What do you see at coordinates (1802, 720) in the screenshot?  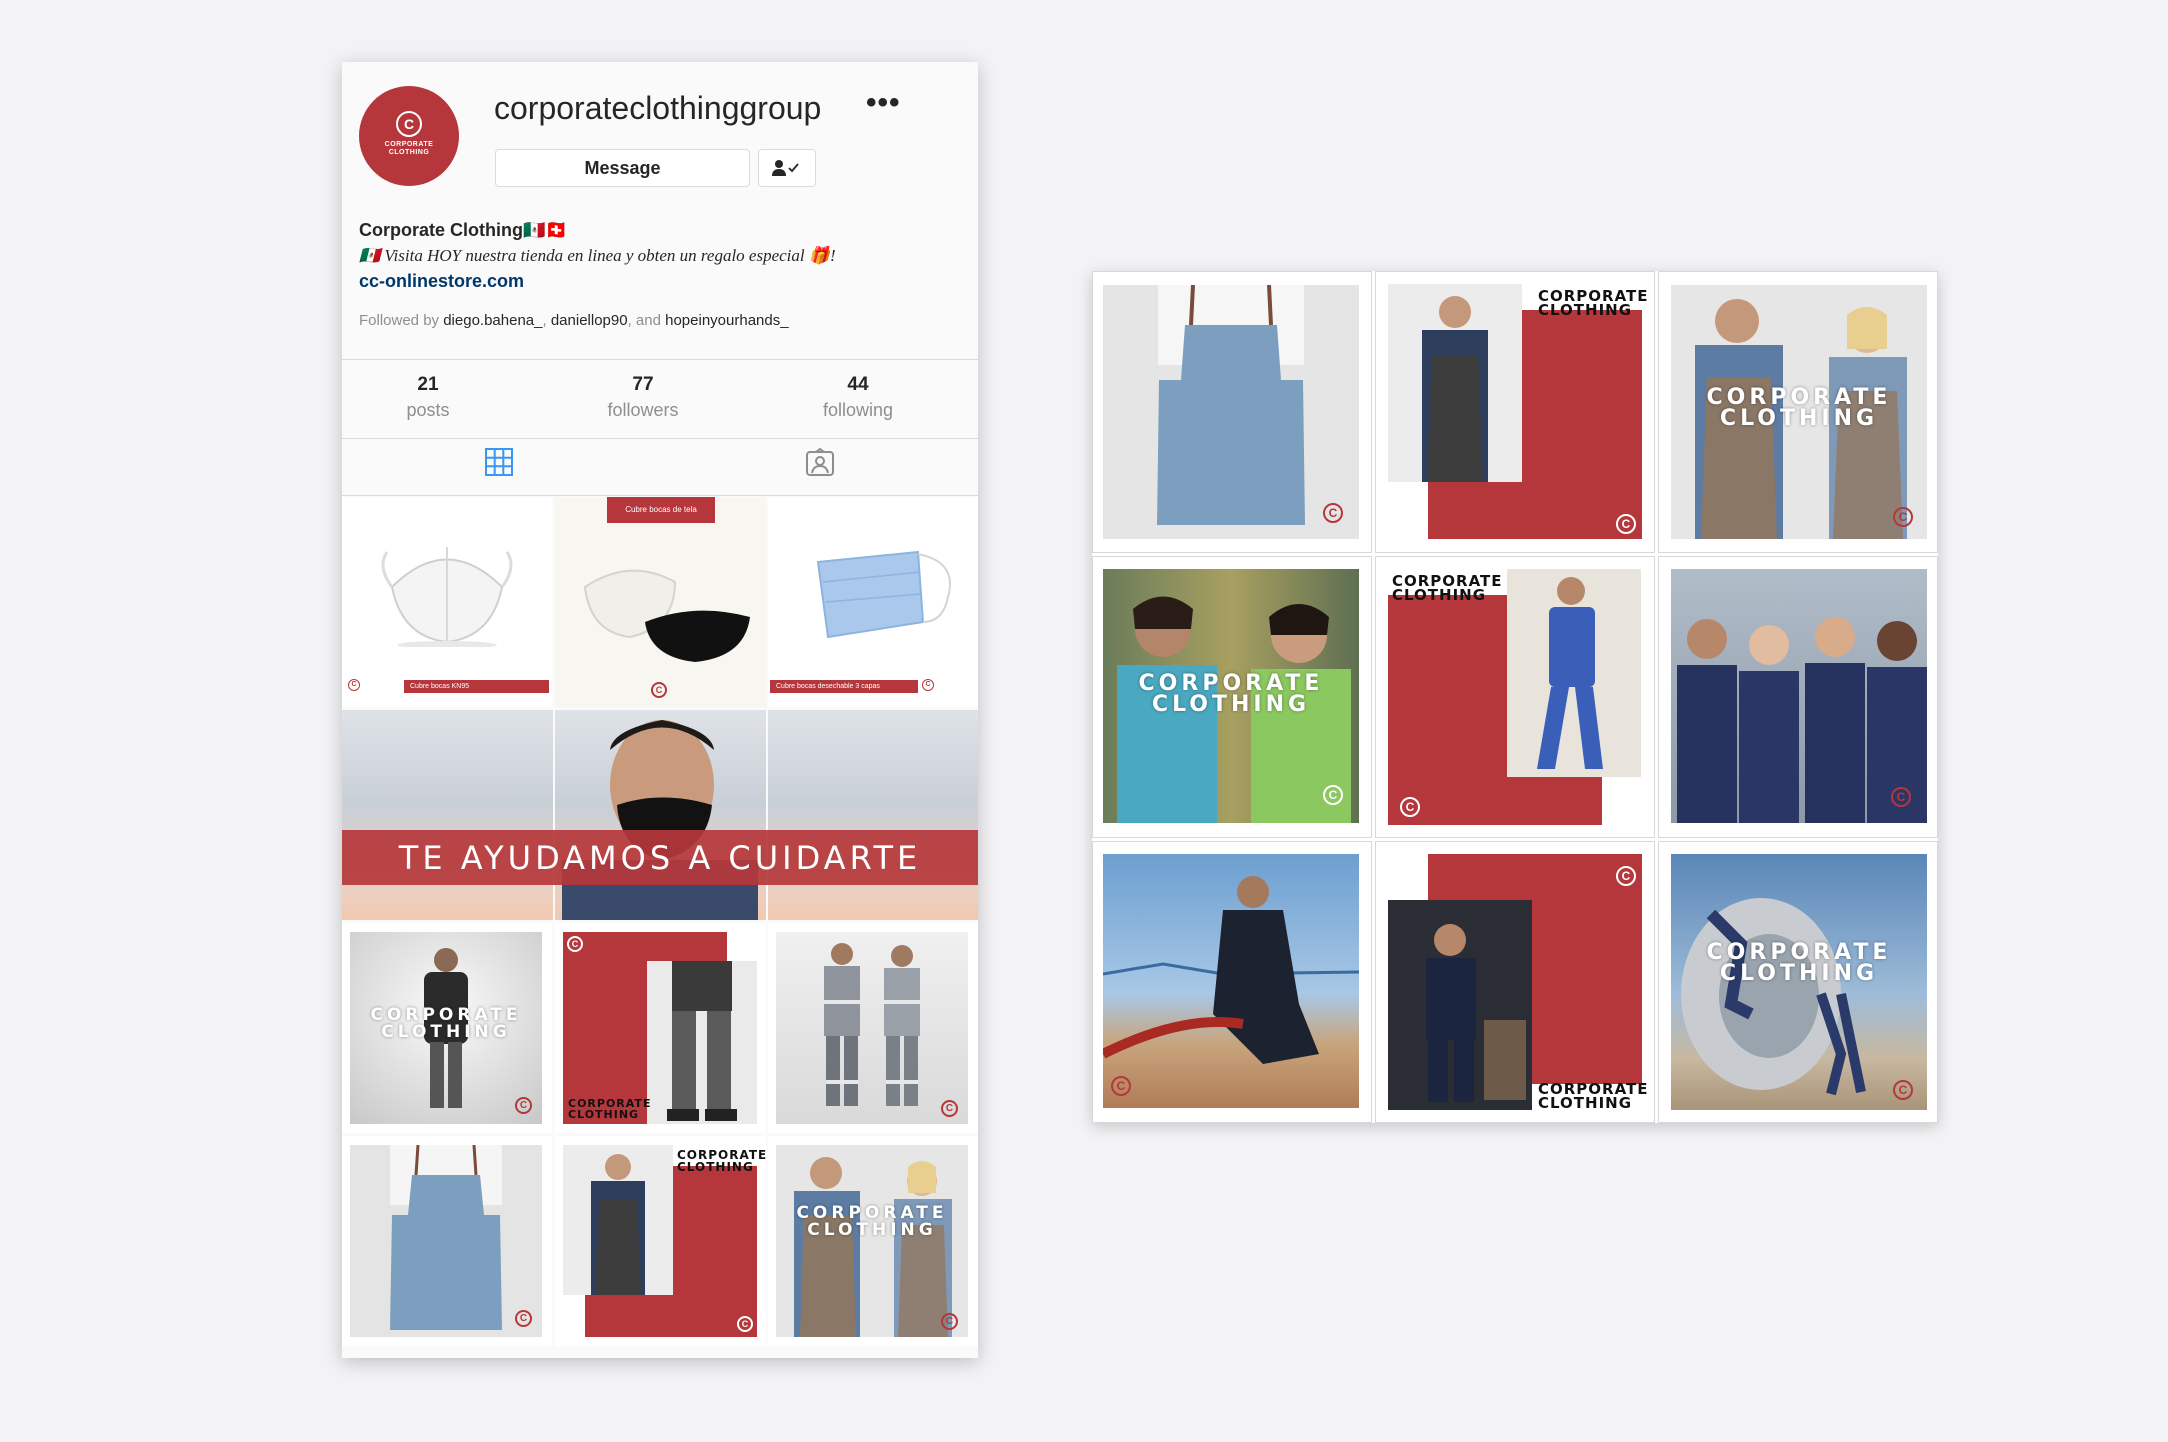 I see `medical-team-image` at bounding box center [1802, 720].